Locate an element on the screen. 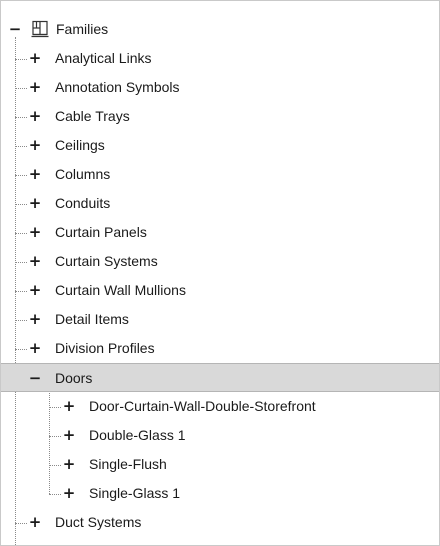 The width and height of the screenshot is (440, 546). tree-node-families: − Families is located at coordinates (220, 29).